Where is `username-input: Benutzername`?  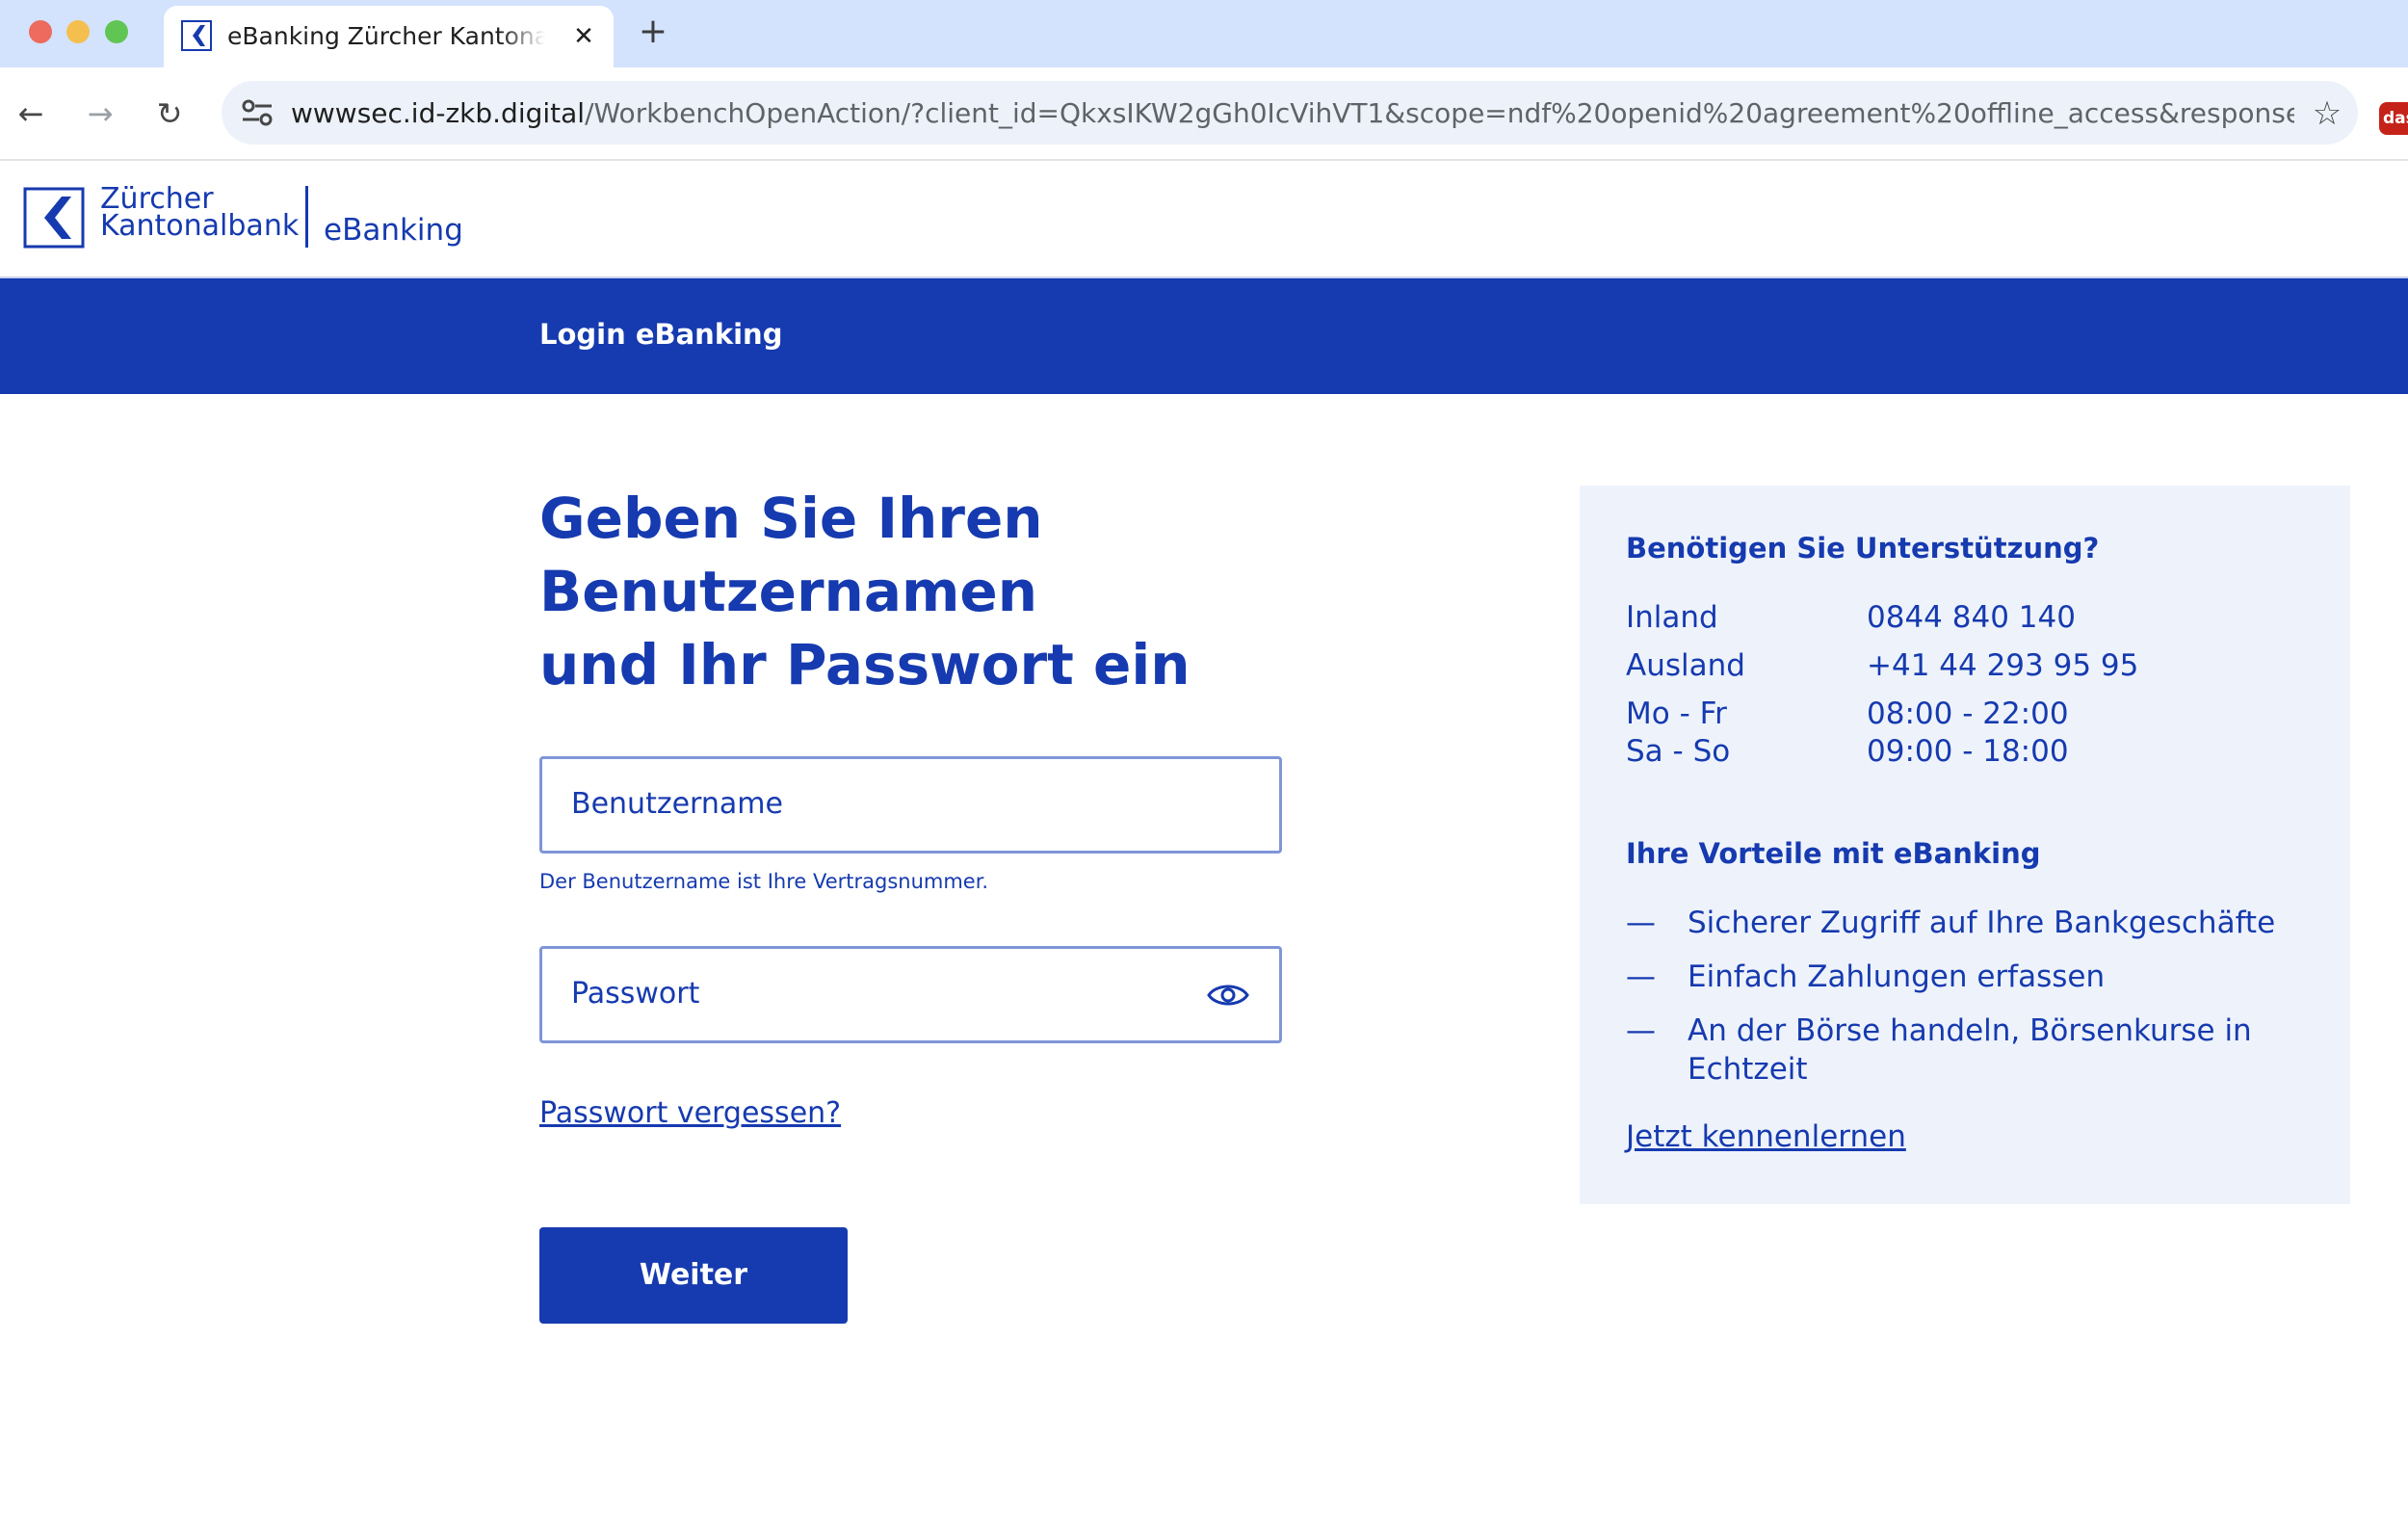
username-input: Benutzername is located at coordinates (910, 805).